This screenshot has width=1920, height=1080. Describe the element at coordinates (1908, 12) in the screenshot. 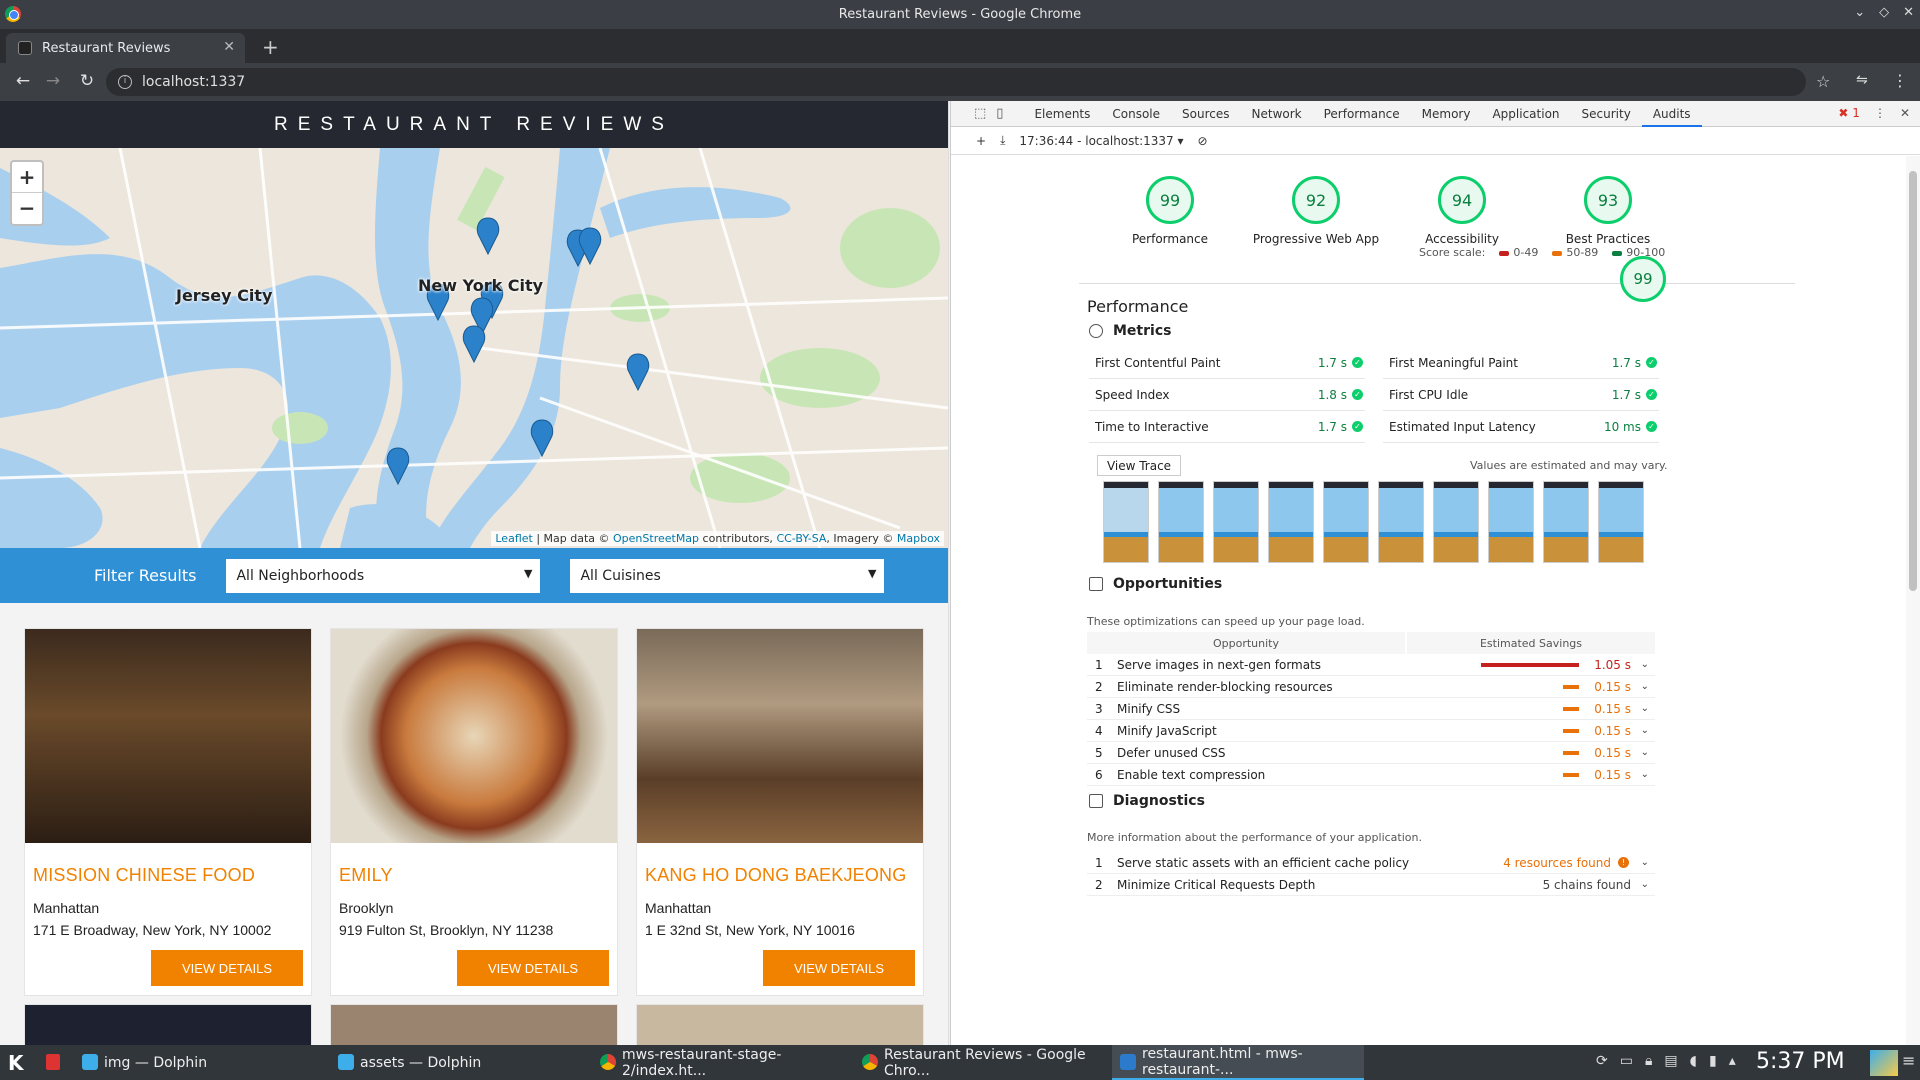

I see `close-window-icon: ✕` at that location.